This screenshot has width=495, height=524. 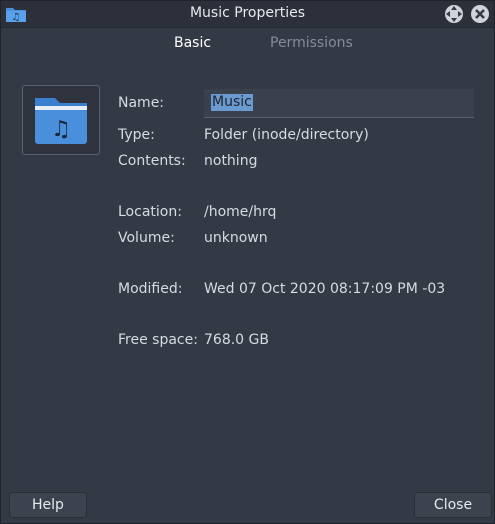 I want to click on tab-basic: Basic, so click(x=192, y=43).